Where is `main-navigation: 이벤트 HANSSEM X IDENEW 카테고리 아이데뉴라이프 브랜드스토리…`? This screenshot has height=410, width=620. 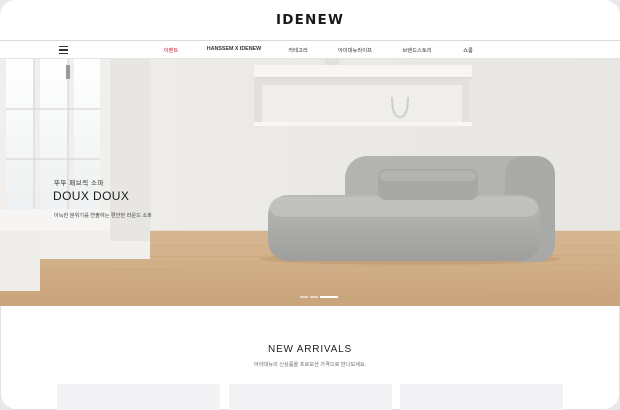 main-navigation: 이벤트 HANSSEM X IDENEW 카테고리 아이데뉴라이프 브랜드스토리… is located at coordinates (310, 49).